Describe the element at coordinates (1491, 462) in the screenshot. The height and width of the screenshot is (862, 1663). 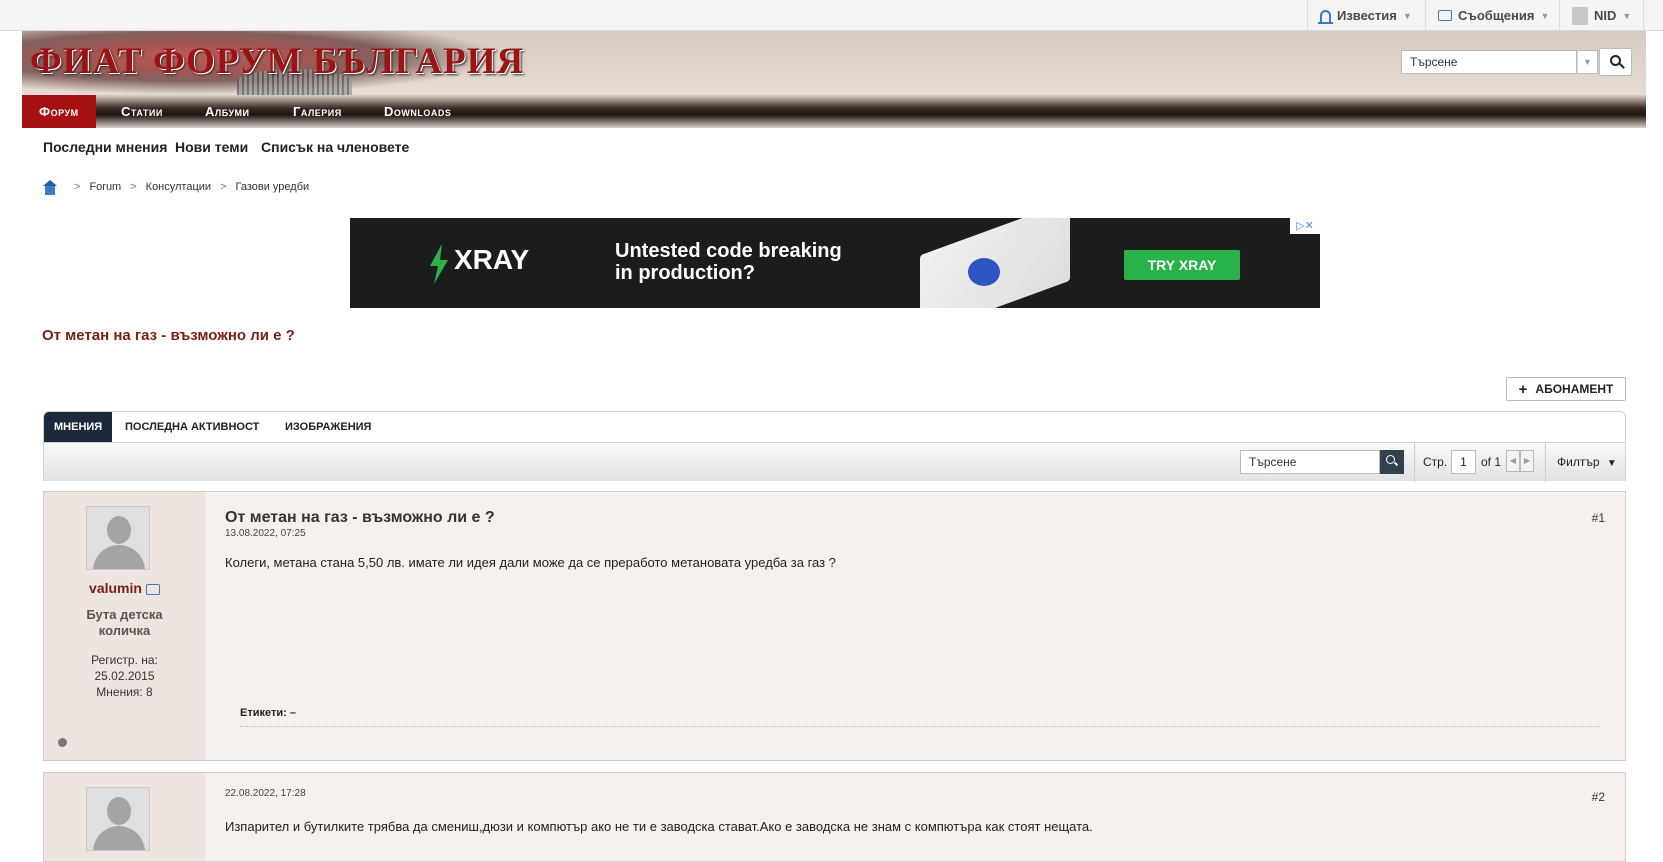
I see `page-total: of 1` at that location.